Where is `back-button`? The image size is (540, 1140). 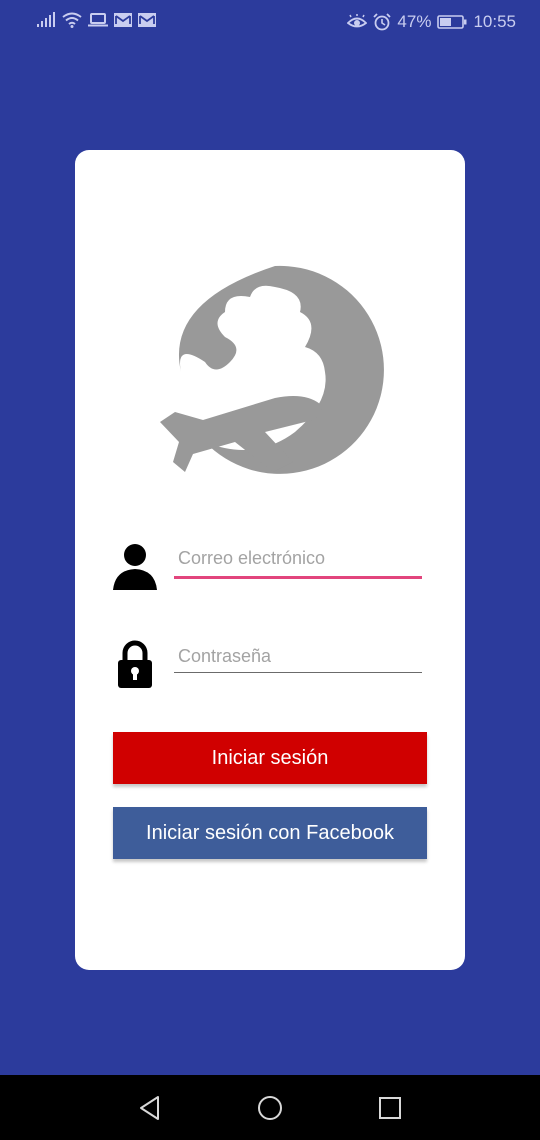 back-button is located at coordinates (150, 1108).